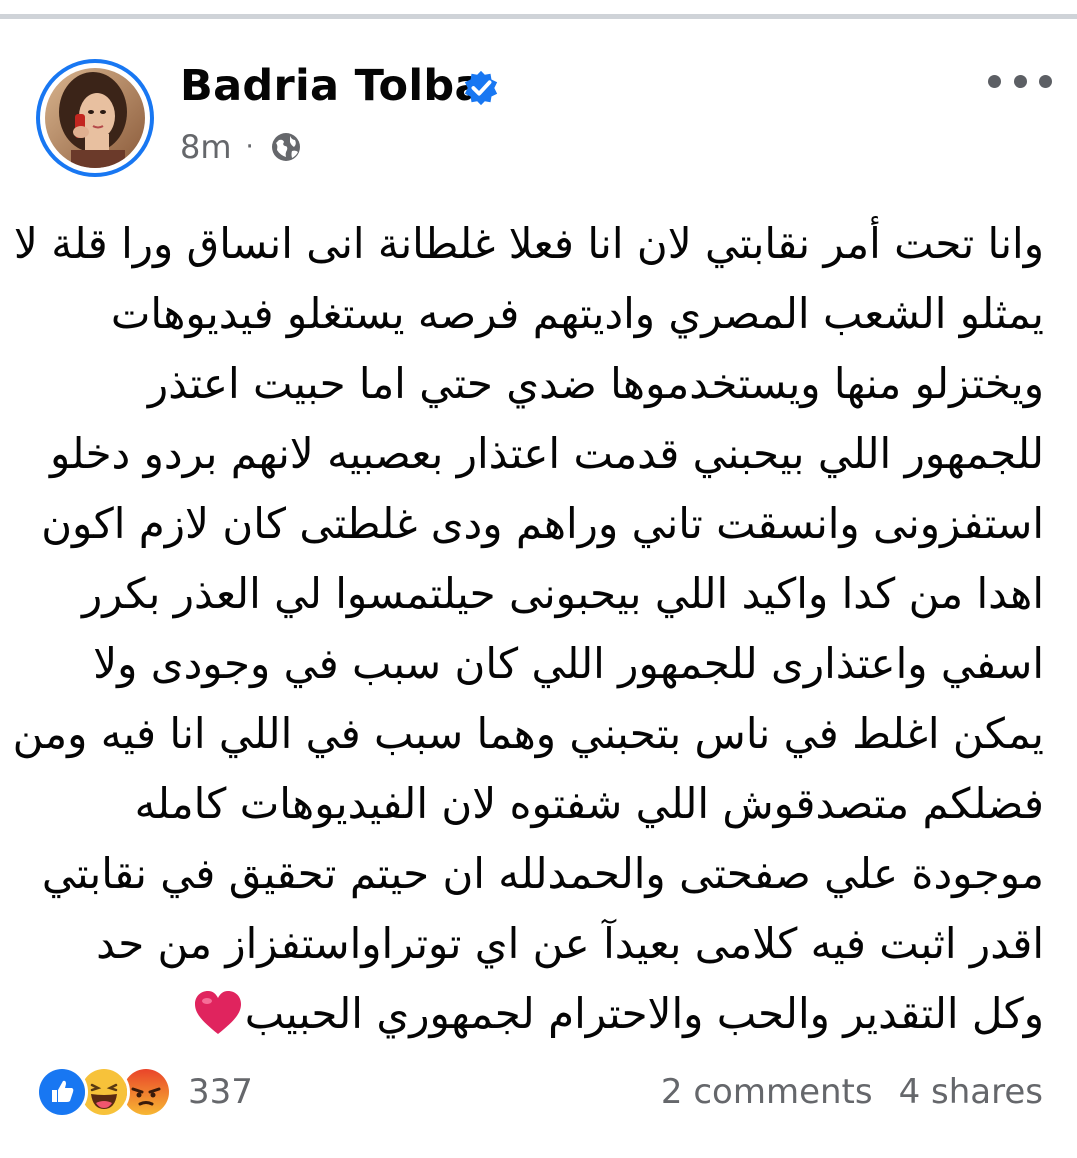 Image resolution: width=1077 pixels, height=1158 pixels. I want to click on post-meta: 8m ·, so click(241, 147).